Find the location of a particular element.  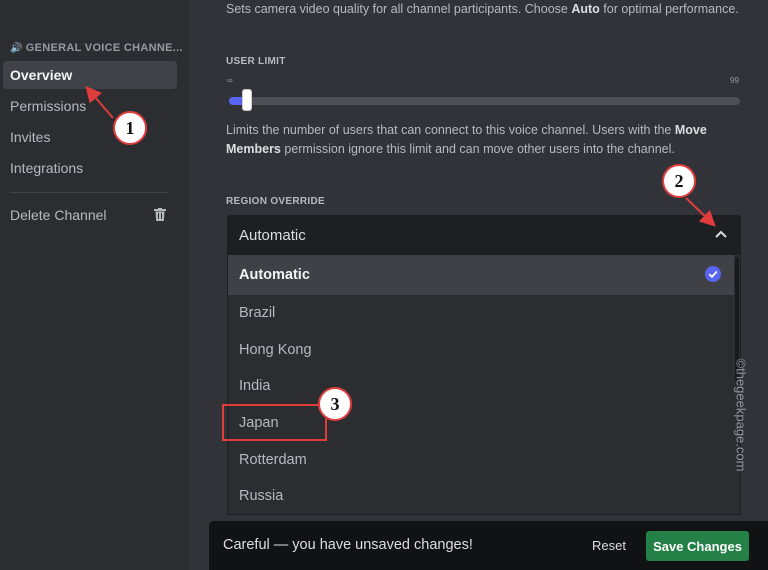

save-changes-button: Save Changes is located at coordinates (697, 546).